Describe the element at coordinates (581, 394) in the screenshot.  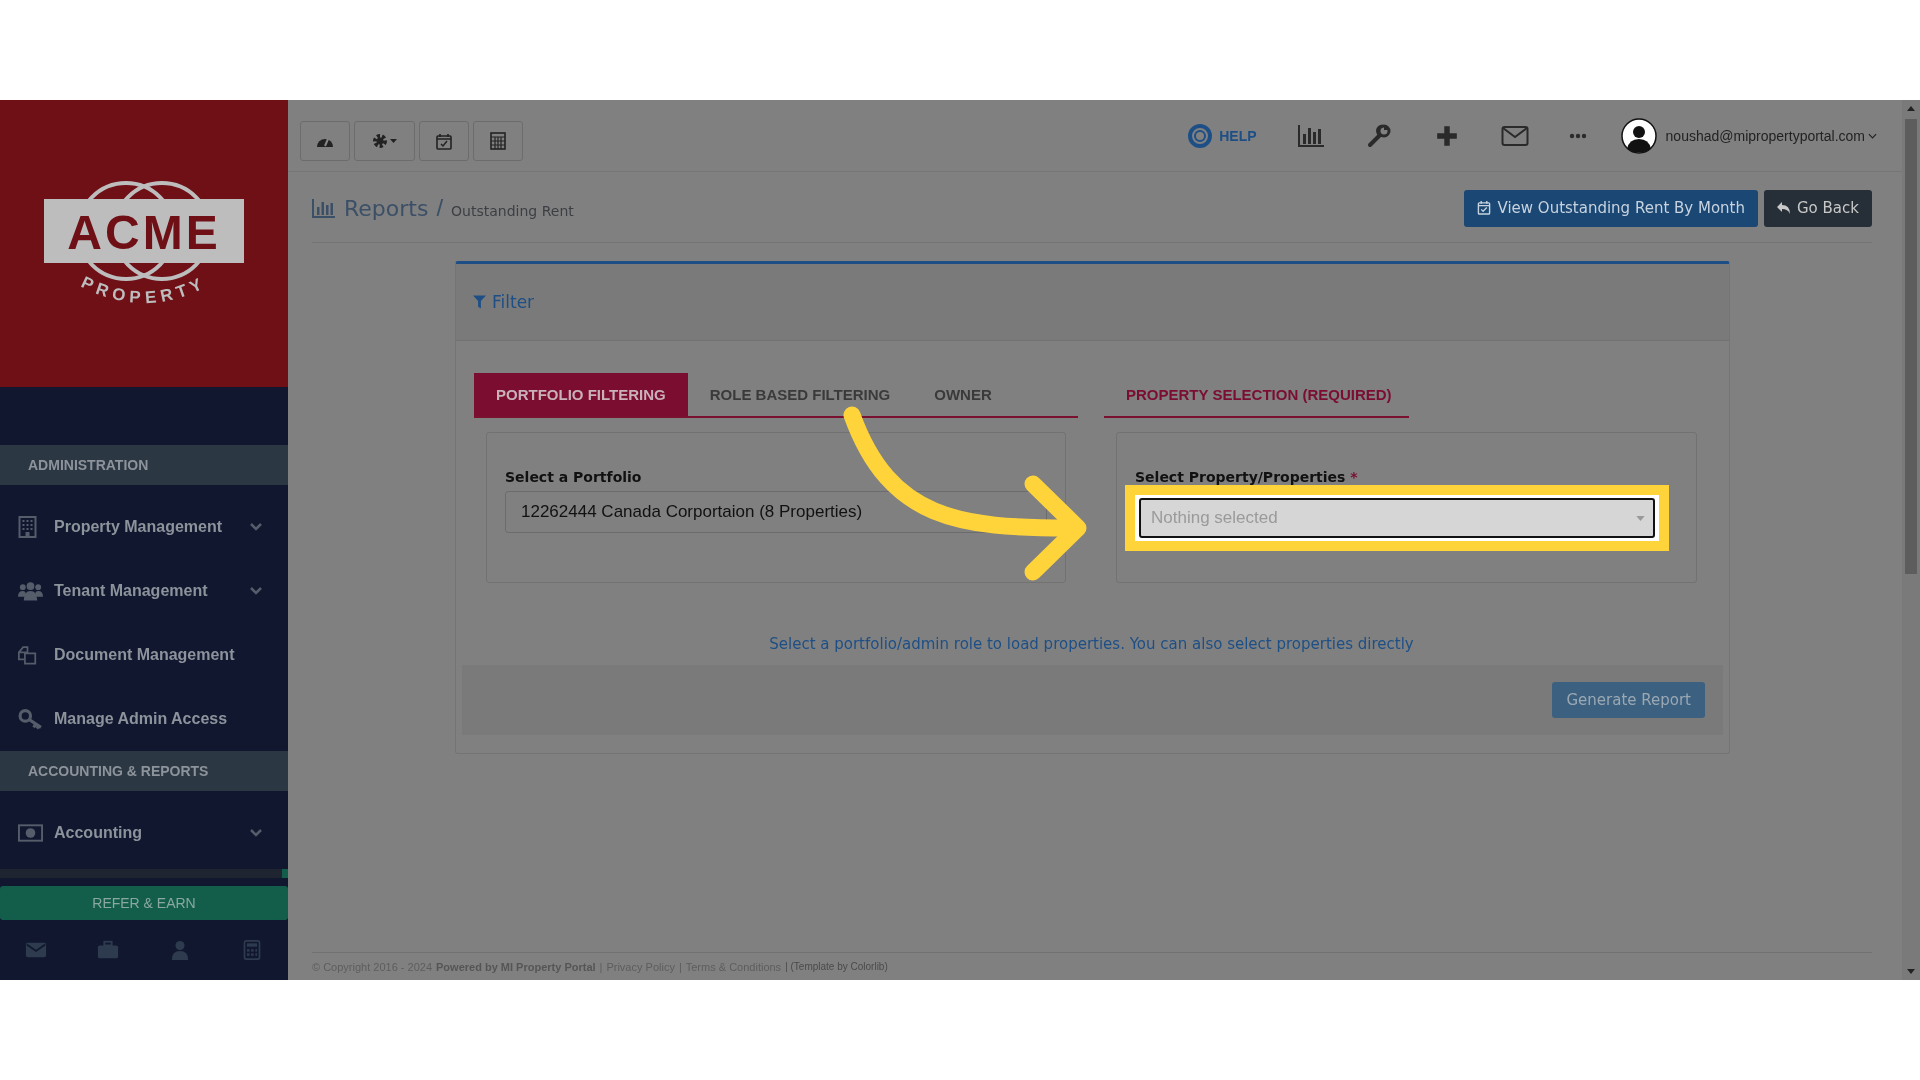
I see `tab: PORTFOLIO FILTERING` at that location.